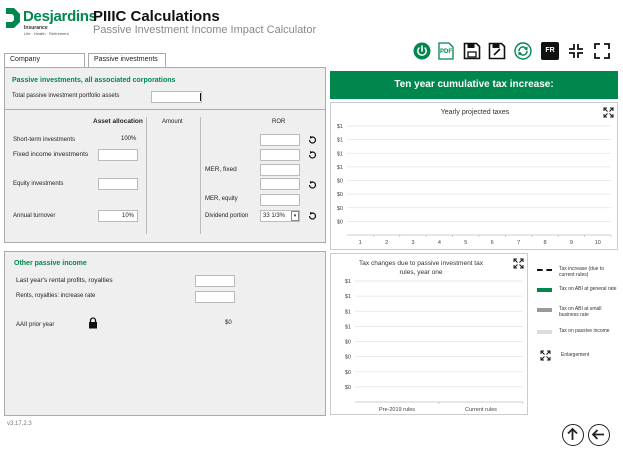 The height and width of the screenshot is (456, 623). Describe the element at coordinates (118, 216) in the screenshot. I see `turnover-input: 10%` at that location.